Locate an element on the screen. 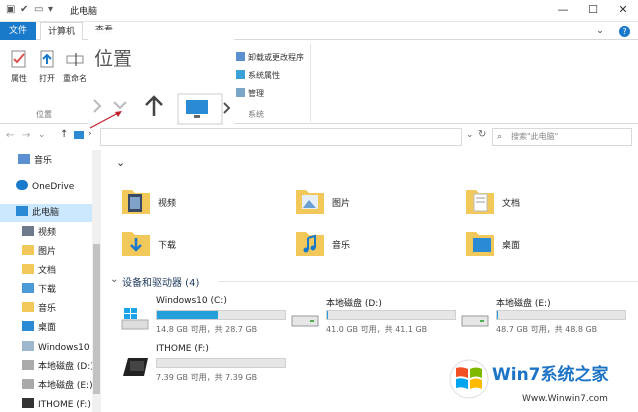 The image size is (638, 412). collapse-section-icon: ⌄ is located at coordinates (120, 162).